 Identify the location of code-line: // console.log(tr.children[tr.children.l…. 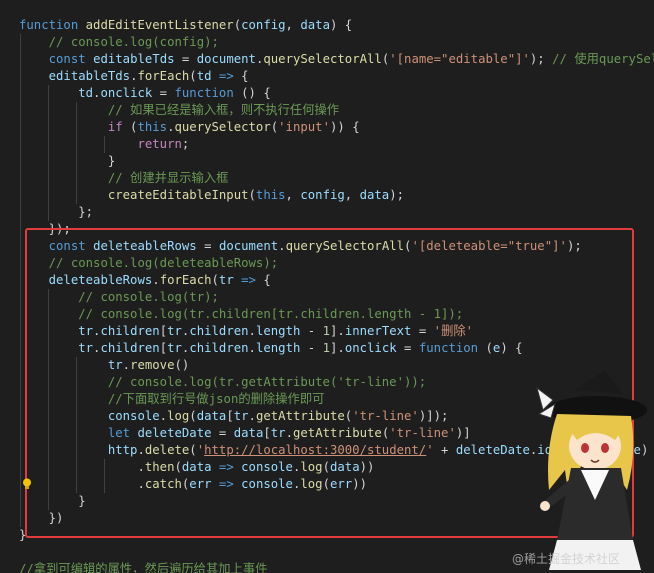
(336, 314).